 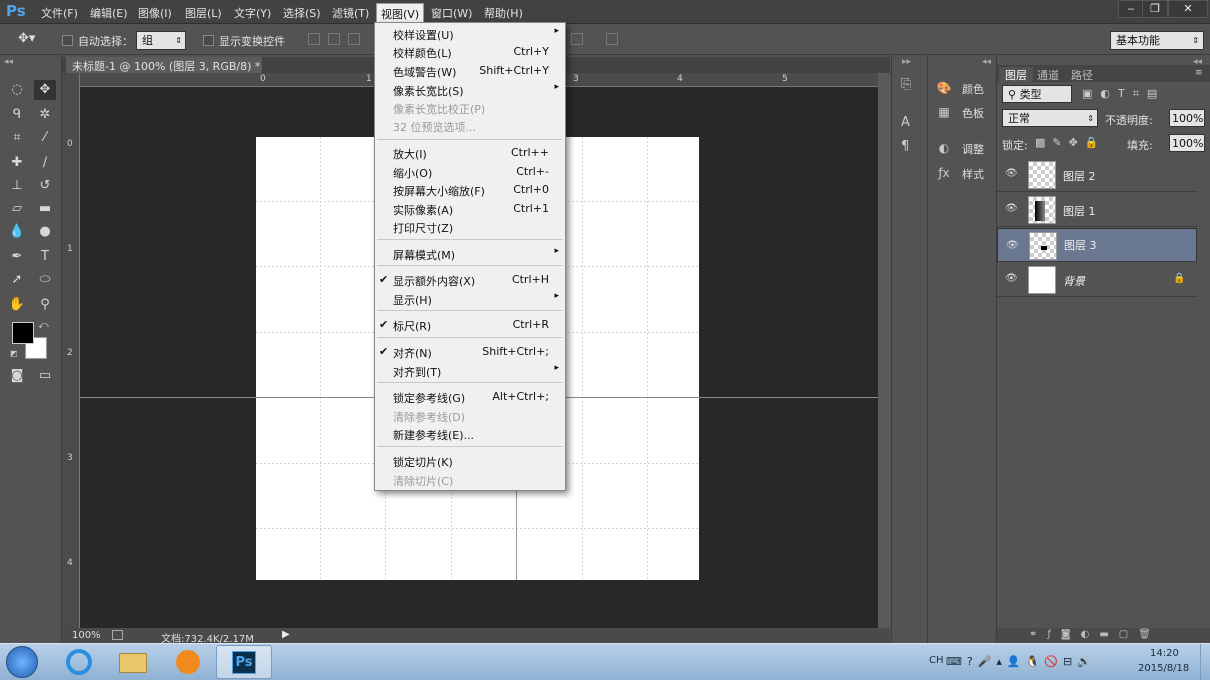 What do you see at coordinates (17, 115) in the screenshot?
I see `lasso-tool-icon: ᑫ` at bounding box center [17, 115].